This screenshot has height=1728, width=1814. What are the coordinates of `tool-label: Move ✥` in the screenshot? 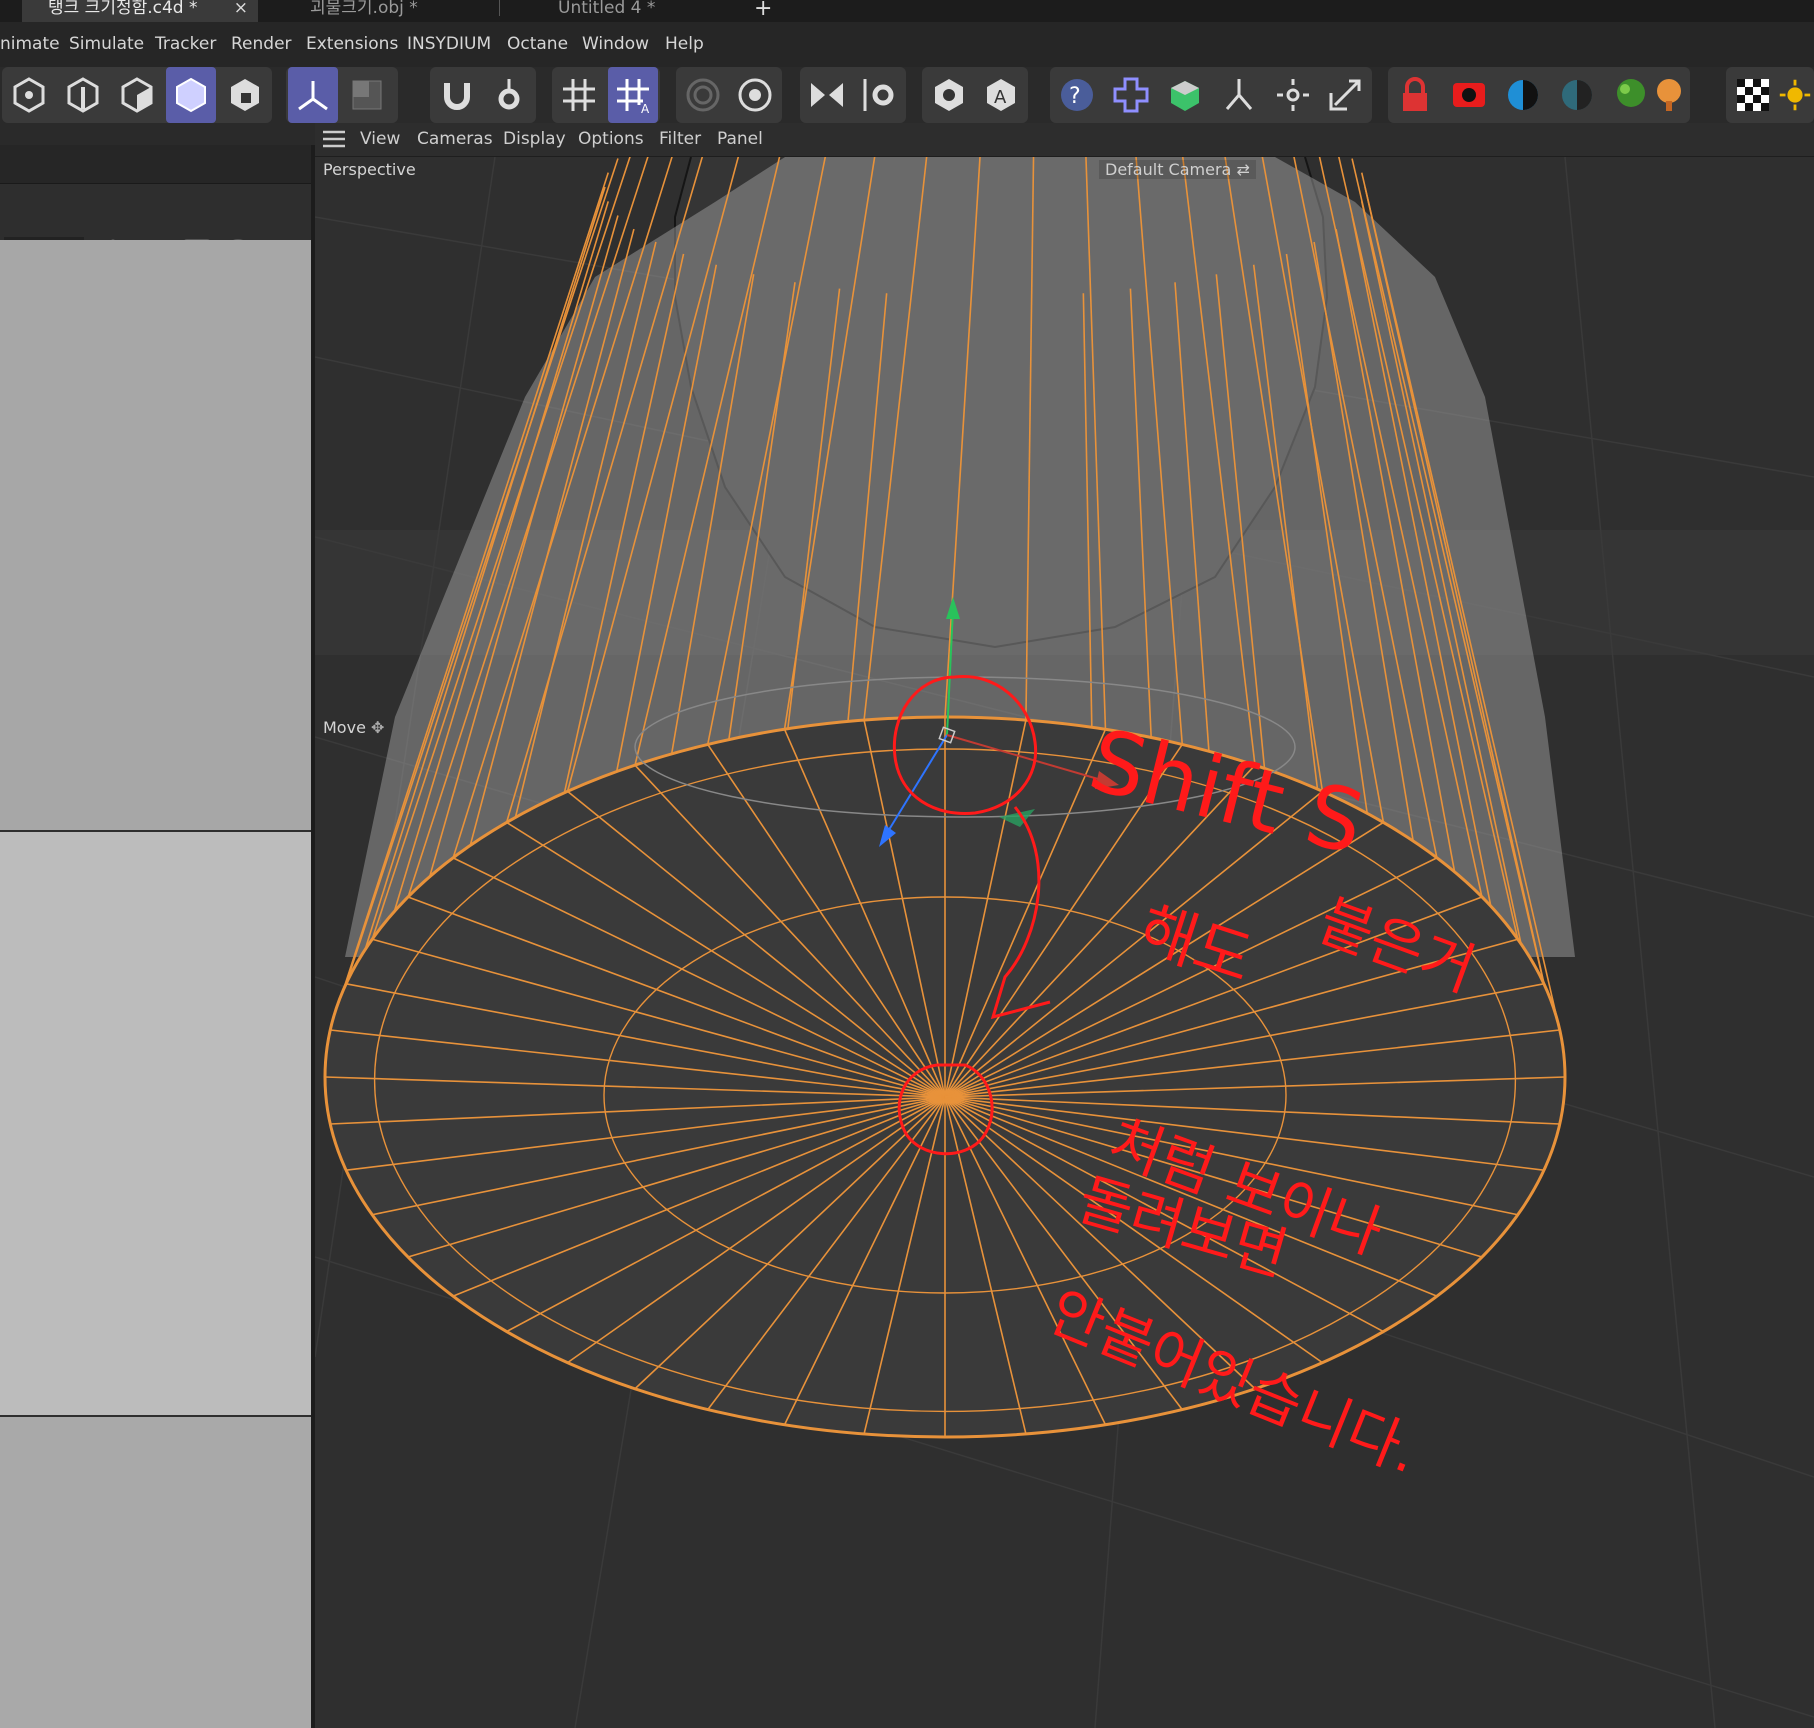 It's located at (353, 727).